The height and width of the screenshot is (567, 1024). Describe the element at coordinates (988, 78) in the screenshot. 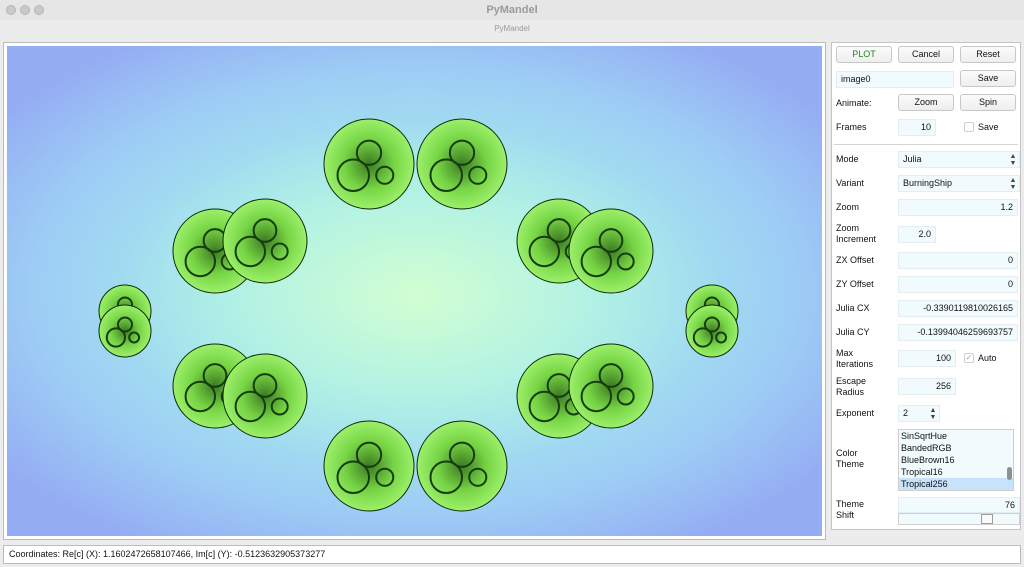

I see `save-button: Save` at that location.